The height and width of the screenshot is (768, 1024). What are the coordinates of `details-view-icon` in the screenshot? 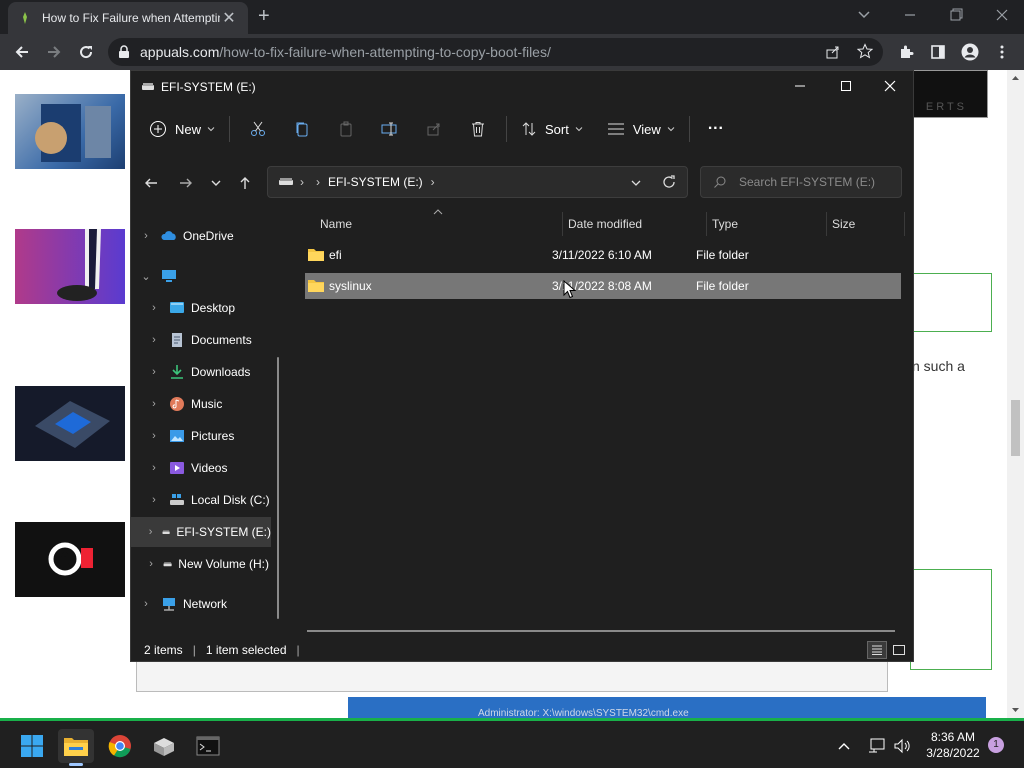 It's located at (877, 650).